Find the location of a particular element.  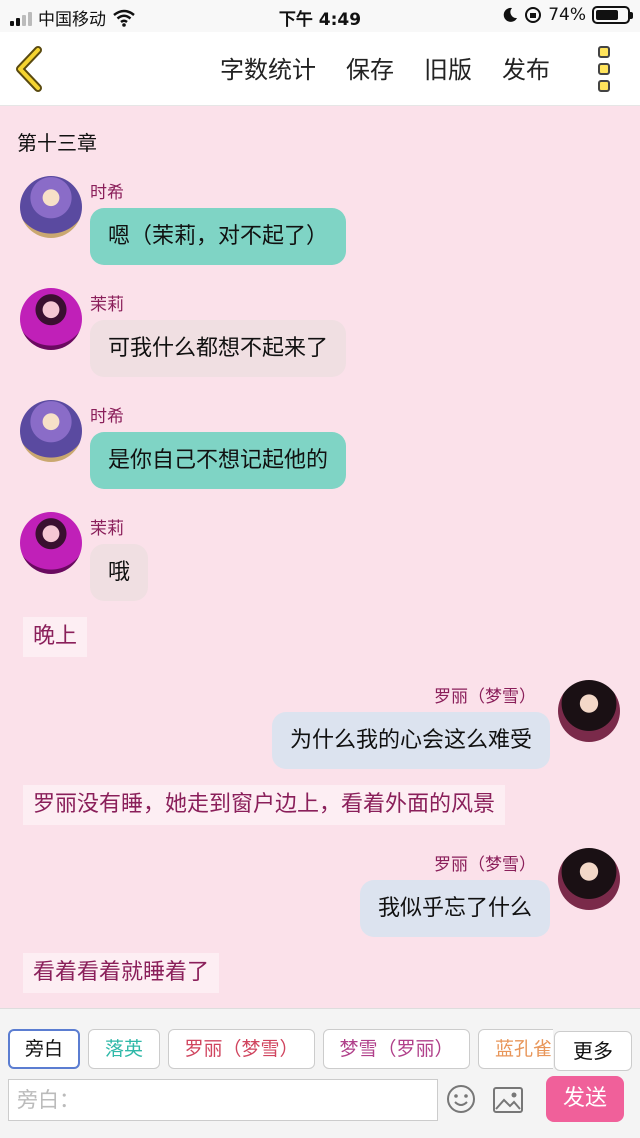

old-version-button: 旧版 is located at coordinates (448, 67).